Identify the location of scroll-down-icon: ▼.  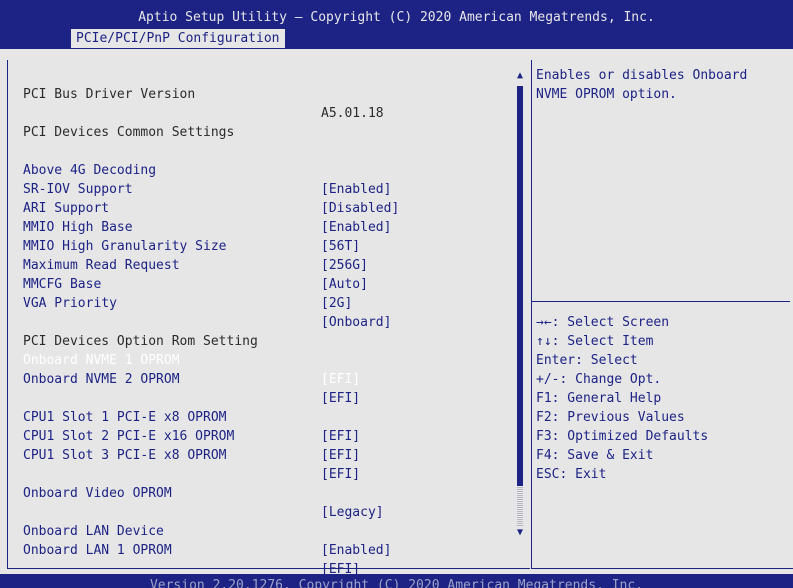
(520, 533).